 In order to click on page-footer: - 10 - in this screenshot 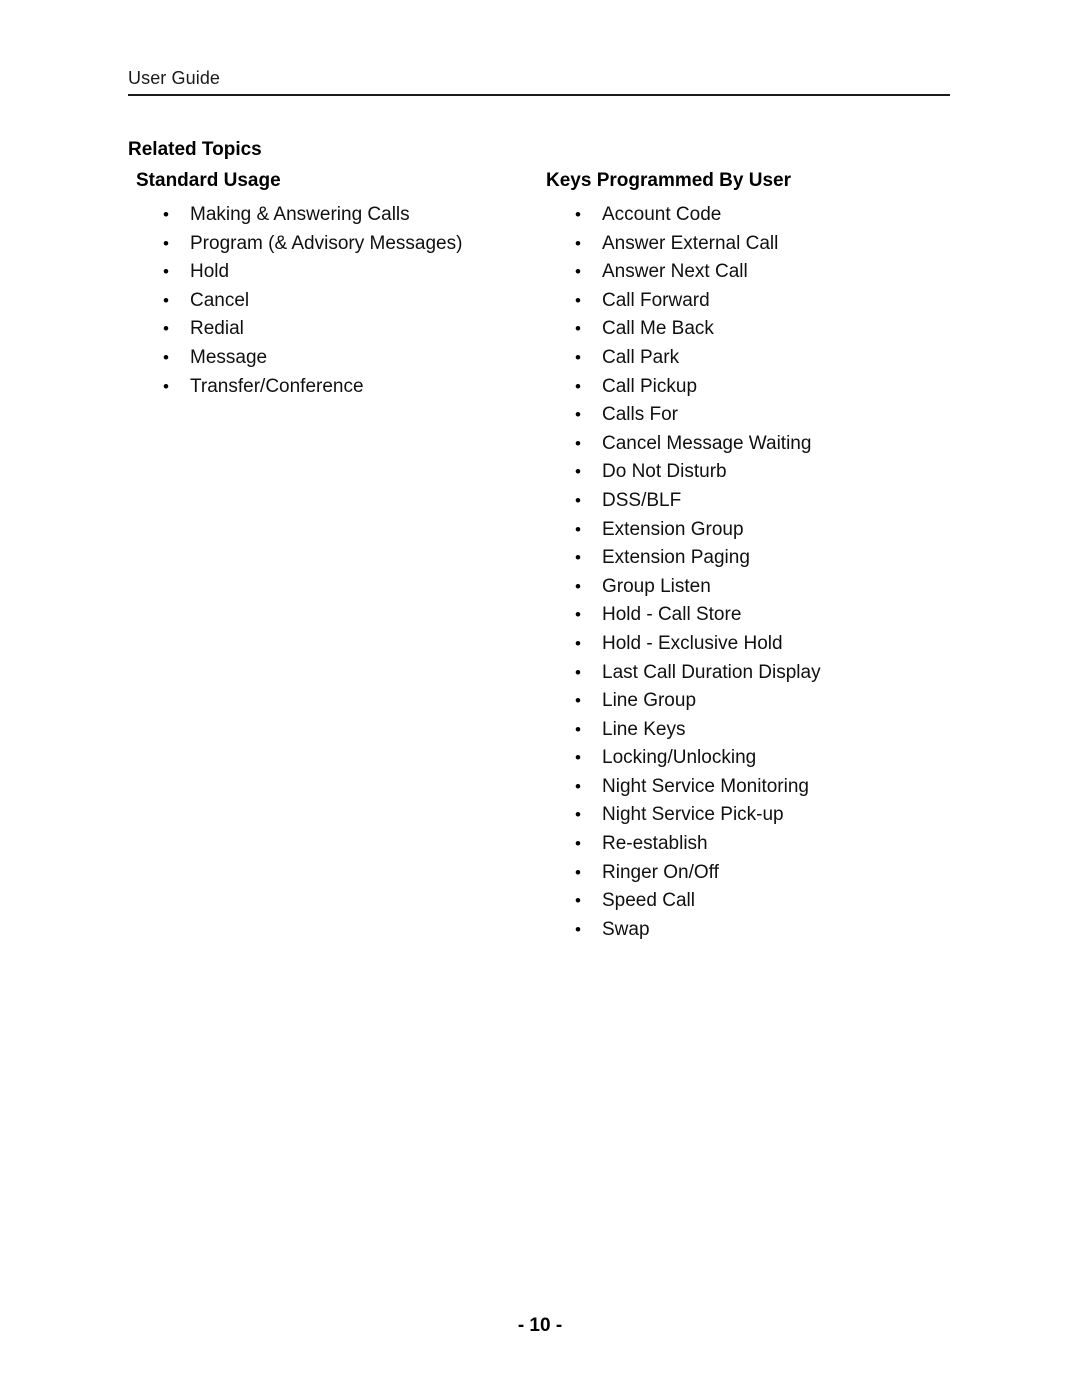, I will do `click(540, 1326)`.